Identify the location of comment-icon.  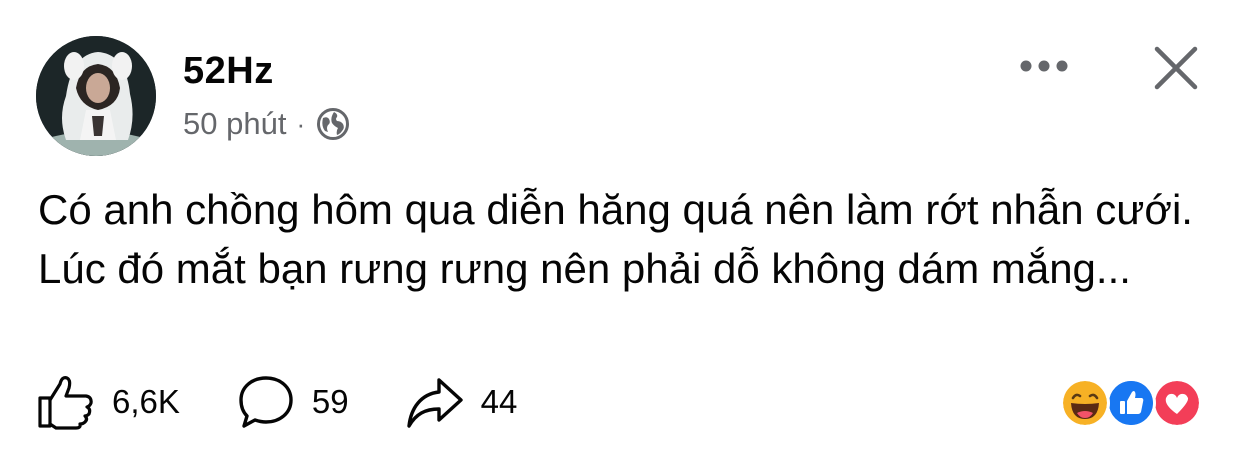
(266, 402).